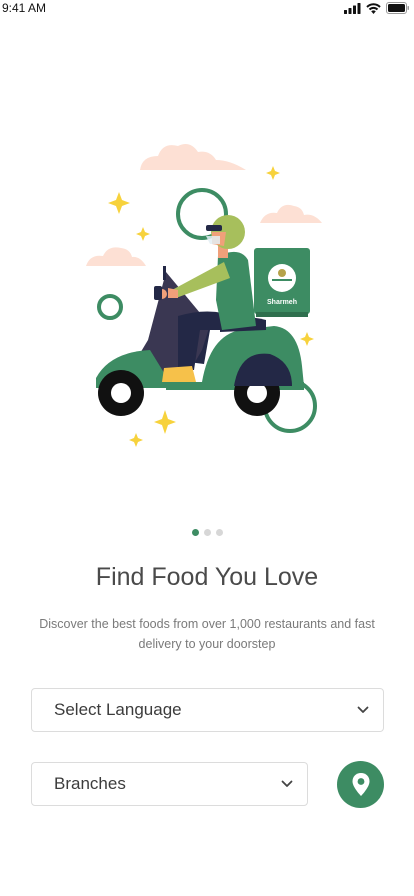 The image size is (414, 896). Describe the element at coordinates (282, 282) in the screenshot. I see `delivery-box: Sharmeh` at that location.